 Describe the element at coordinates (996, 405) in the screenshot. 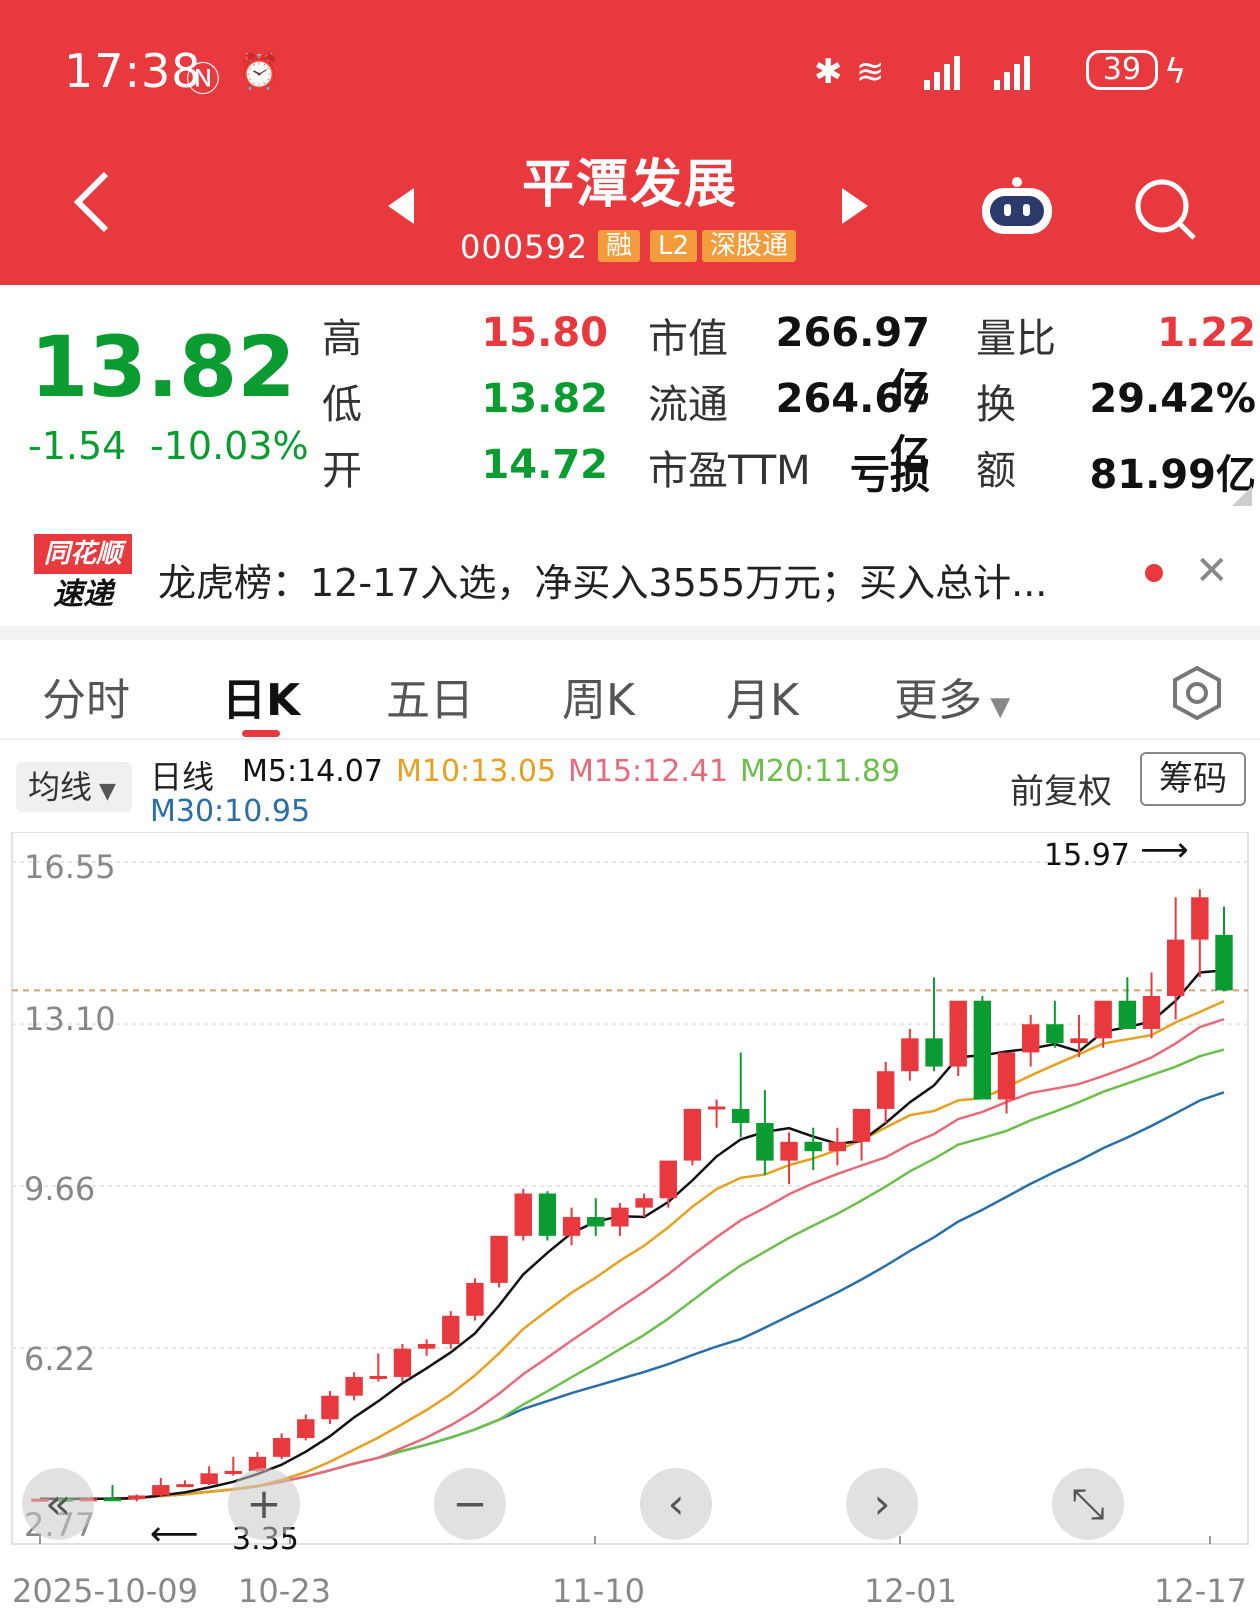

I see `label-turnover: 换` at that location.